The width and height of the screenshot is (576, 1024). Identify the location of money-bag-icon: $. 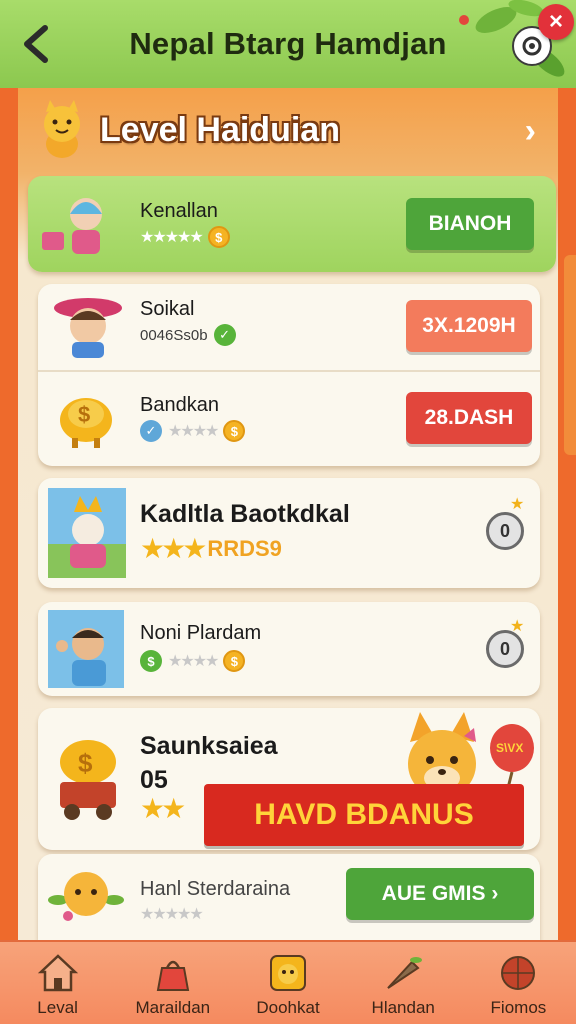
(86, 423).